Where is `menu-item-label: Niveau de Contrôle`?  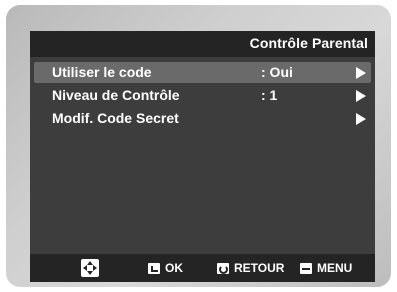
menu-item-label: Niveau de Contrôle is located at coordinates (116, 95).